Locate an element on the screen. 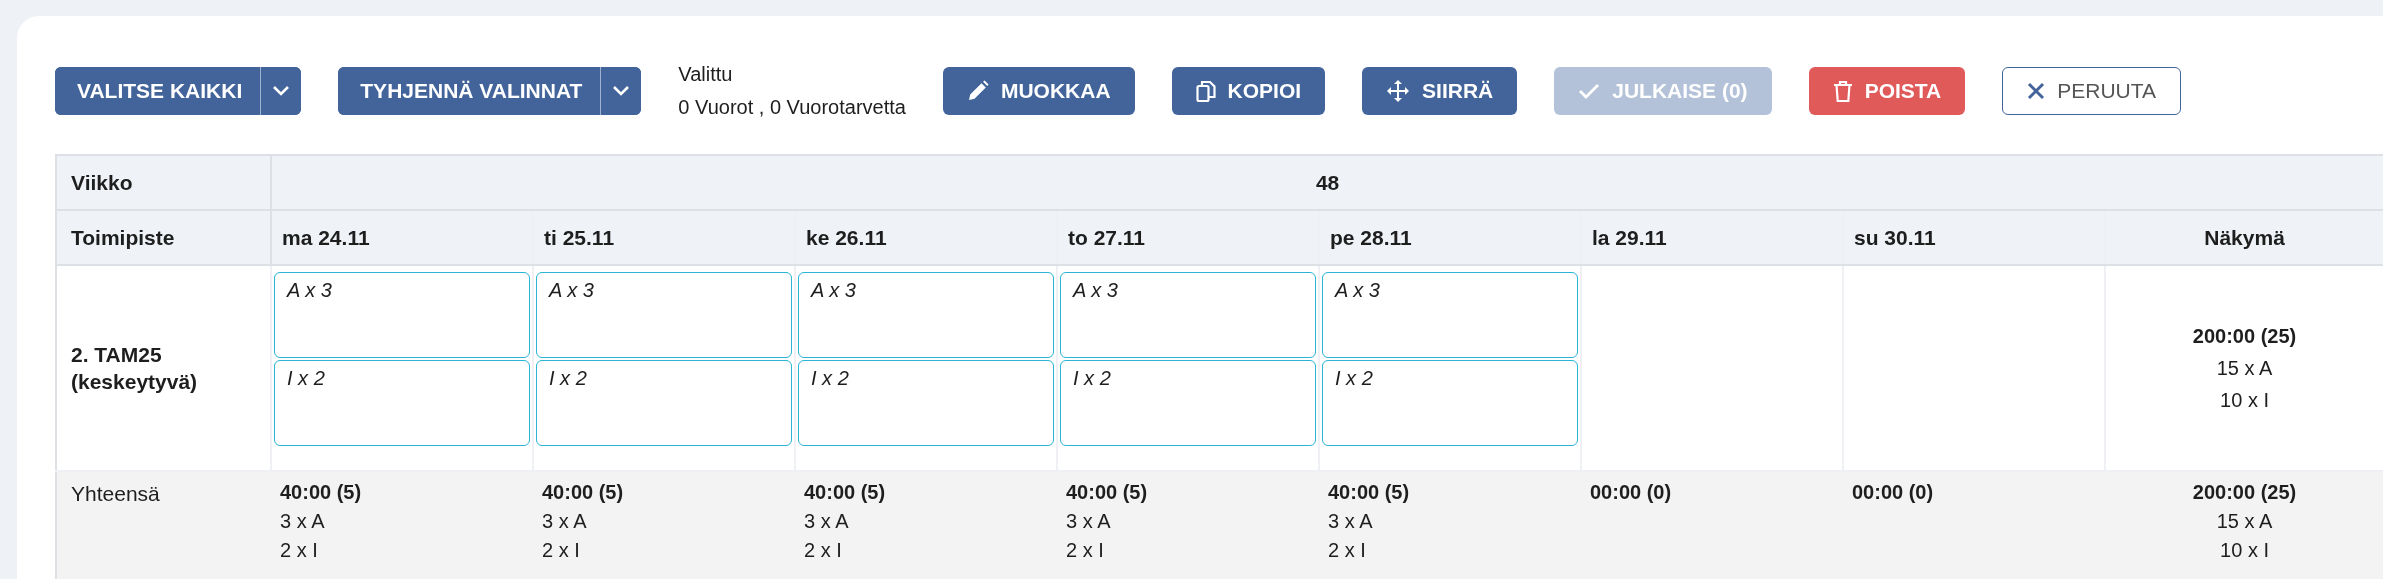  column-header: Toimipiste is located at coordinates (163, 237).